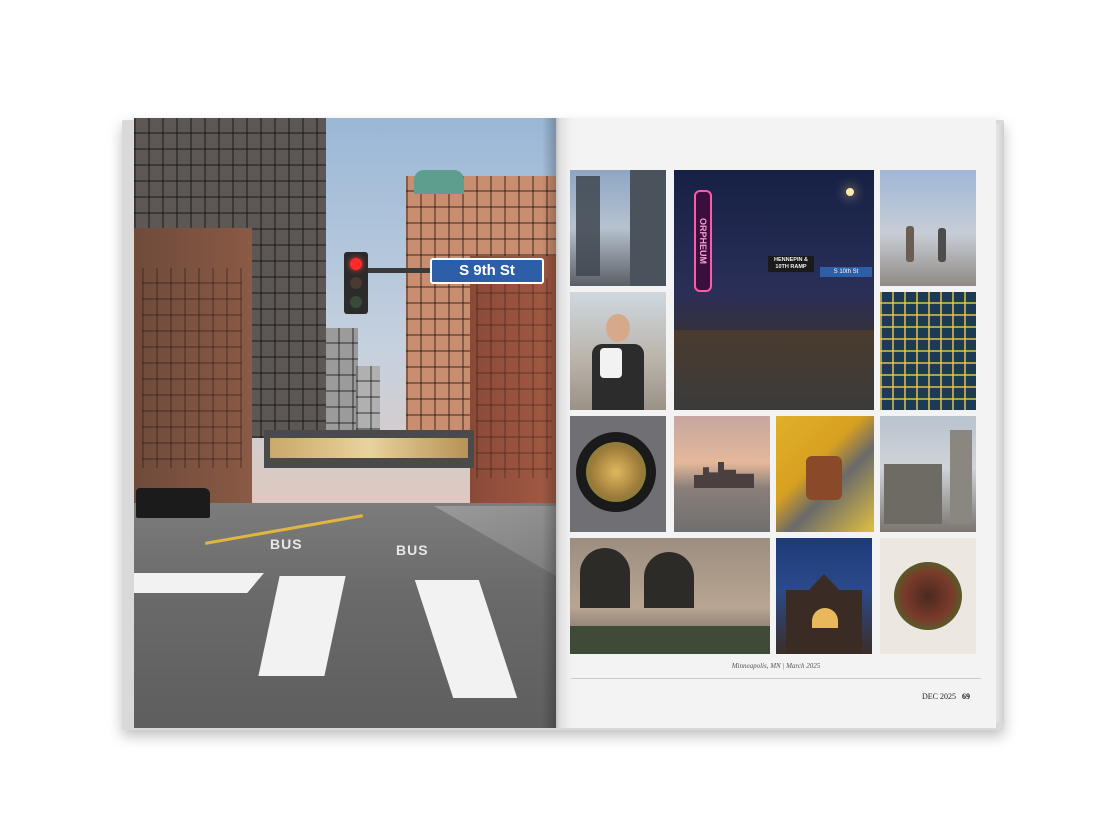 Image resolution: width=1117 pixels, height=840 pixels. What do you see at coordinates (192, 368) in the screenshot?
I see `brick-windows` at bounding box center [192, 368].